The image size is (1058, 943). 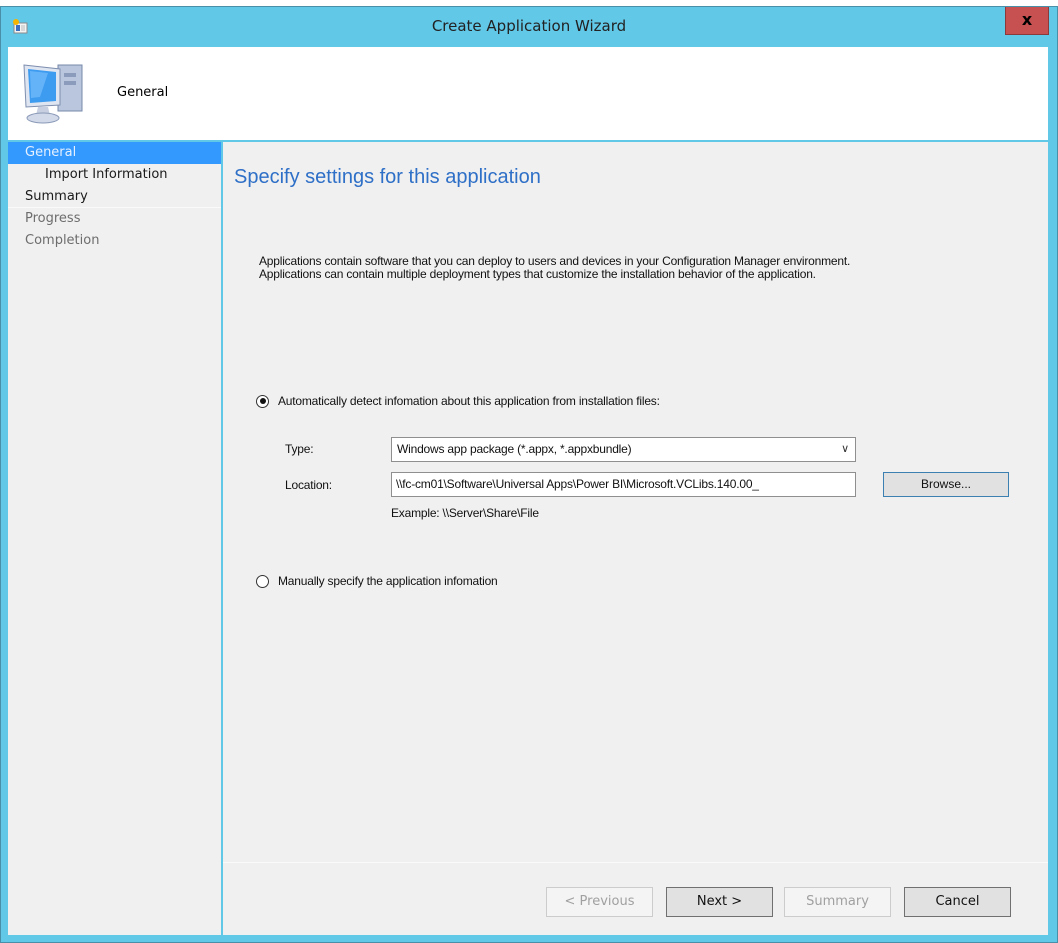 I want to click on nav-item-general: General, so click(x=114, y=153).